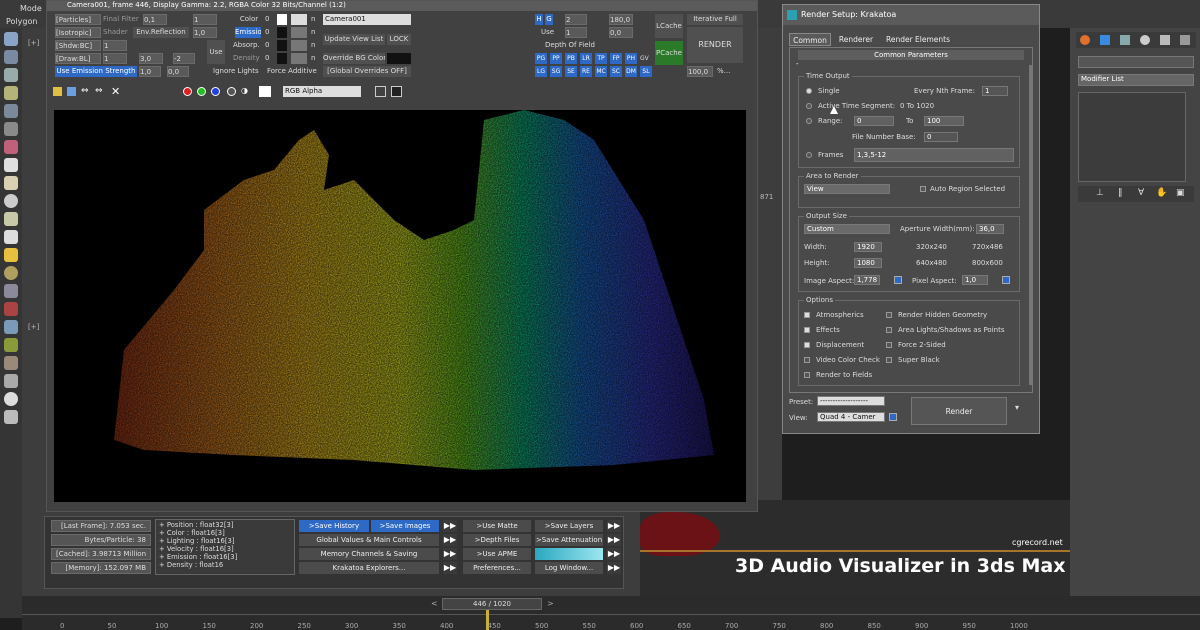 Image resolution: width=1200 pixels, height=630 pixels. Describe the element at coordinates (631, 71) in the screenshot. I see `pass-dm: DM` at that location.